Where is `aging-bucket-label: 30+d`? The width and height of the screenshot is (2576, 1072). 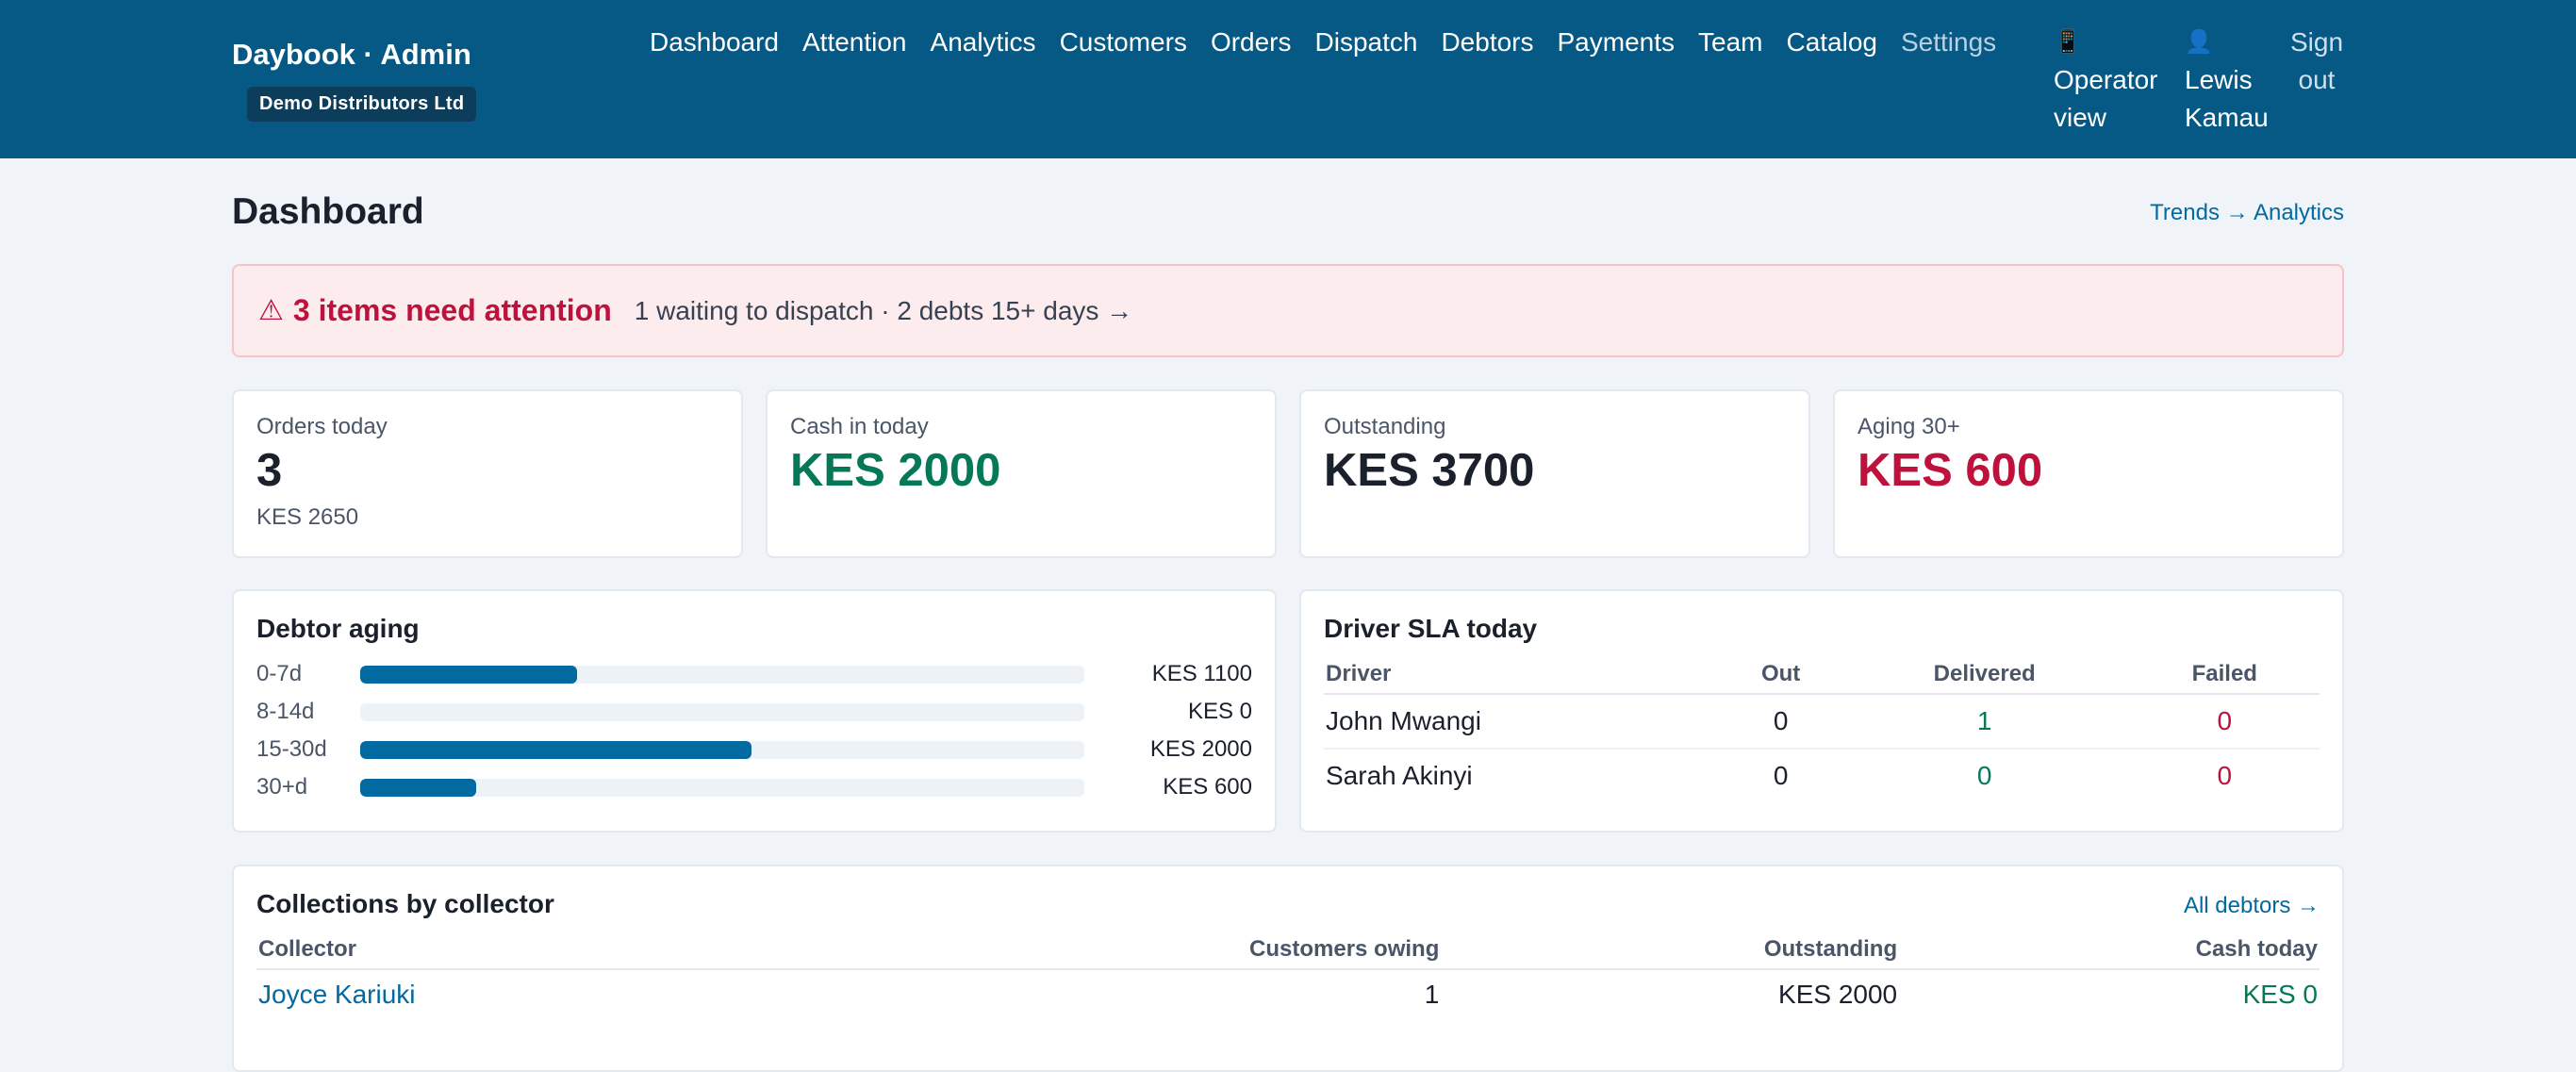 aging-bucket-label: 30+d is located at coordinates (282, 787).